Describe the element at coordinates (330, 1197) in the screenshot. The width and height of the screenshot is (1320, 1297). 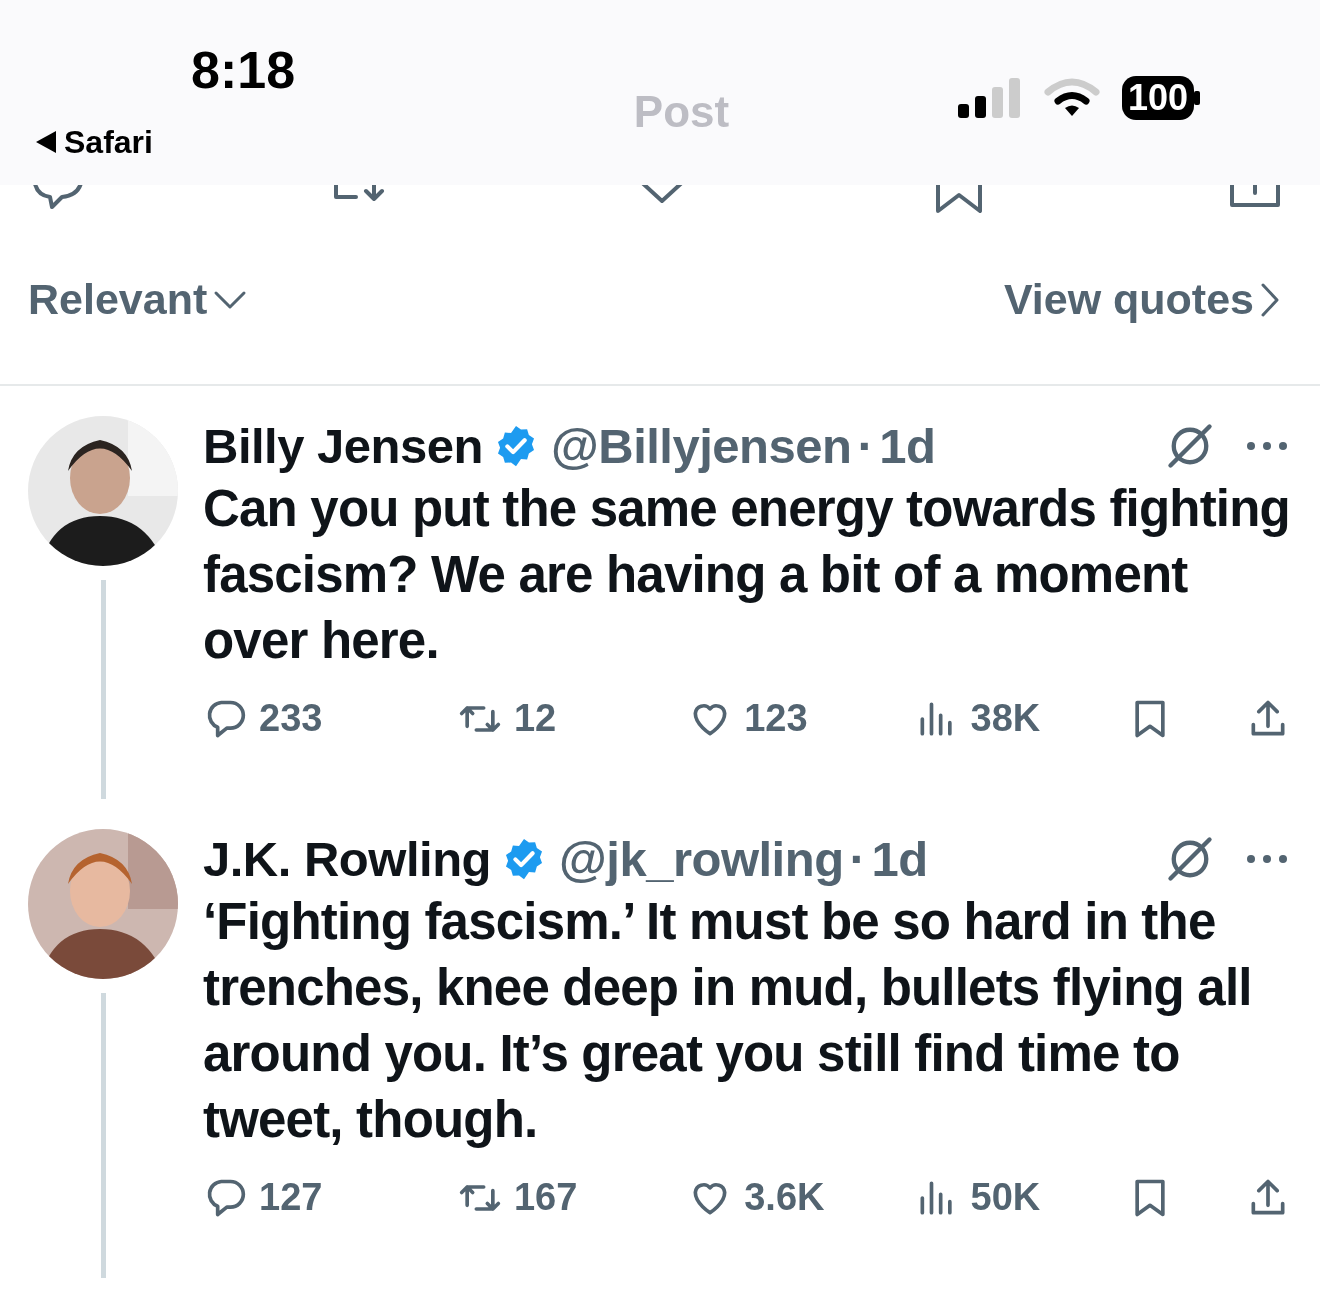
I see `reply-button: 127` at that location.